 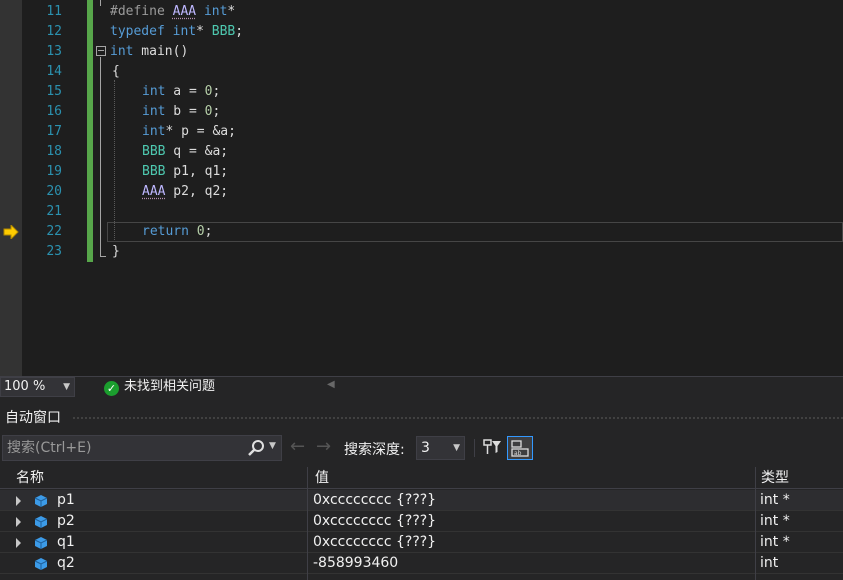 I want to click on variable-value: -858993460, so click(x=355, y=563).